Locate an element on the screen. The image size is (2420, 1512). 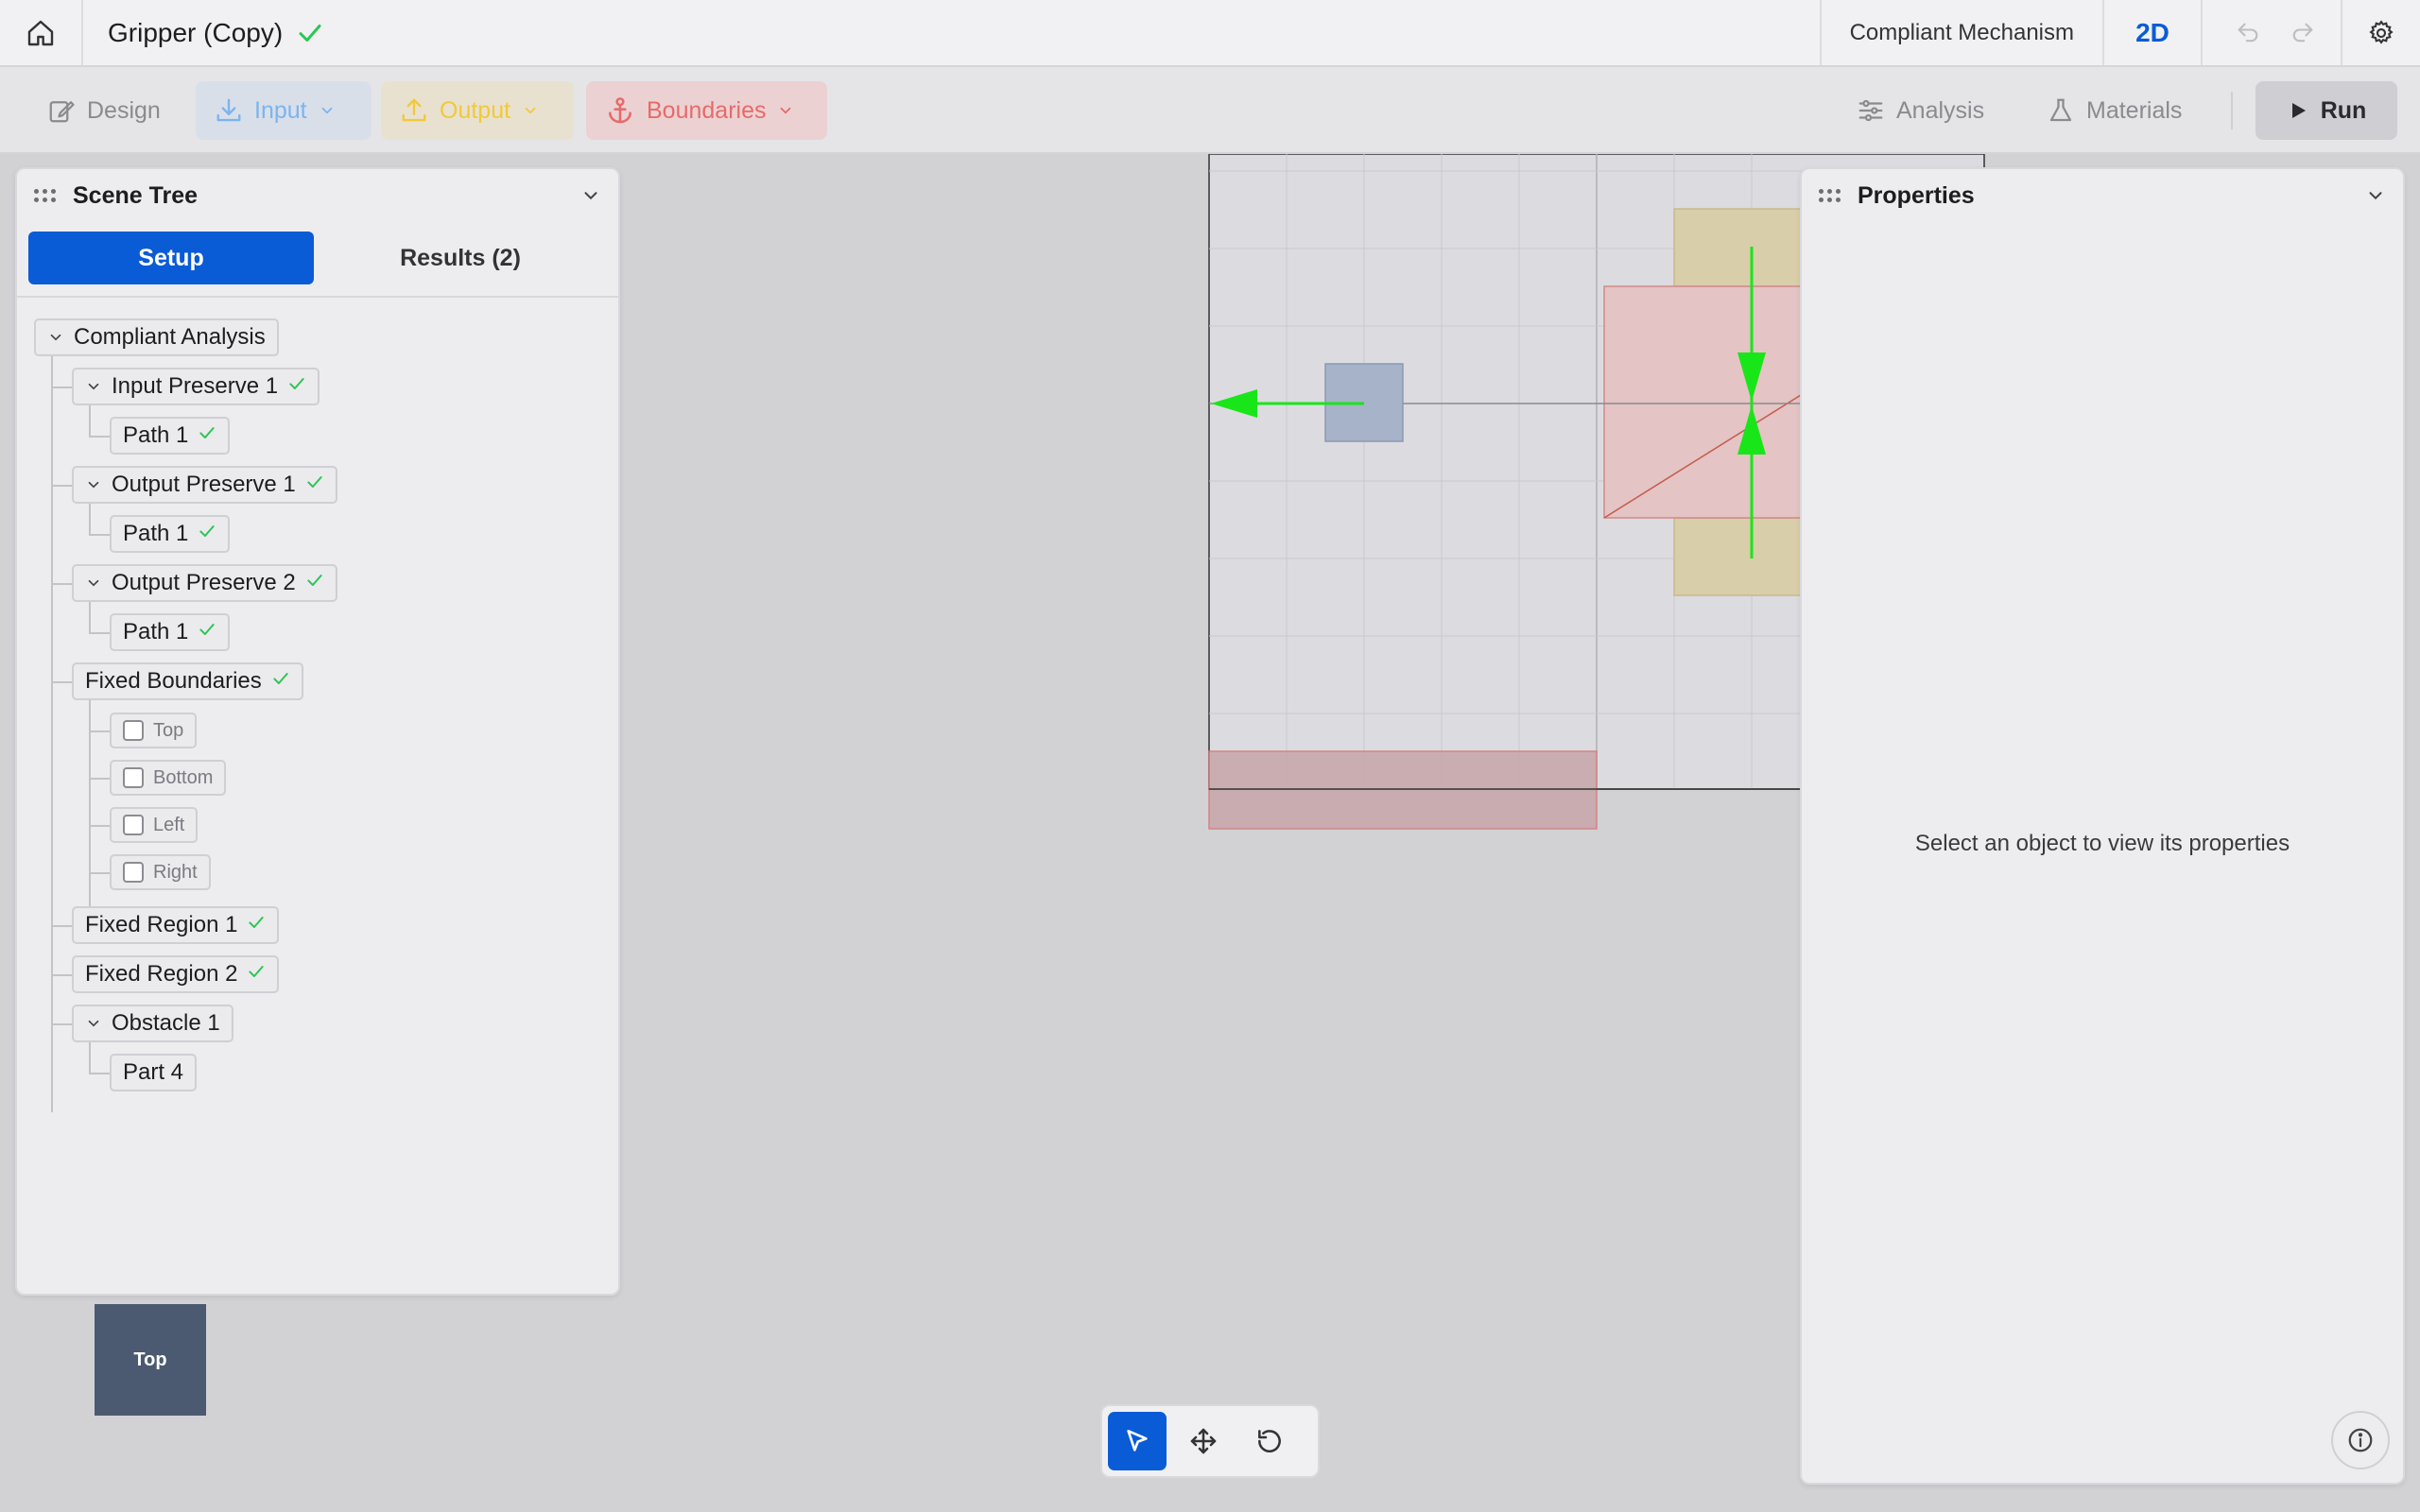
checkbox-label: Right is located at coordinates (175, 872).